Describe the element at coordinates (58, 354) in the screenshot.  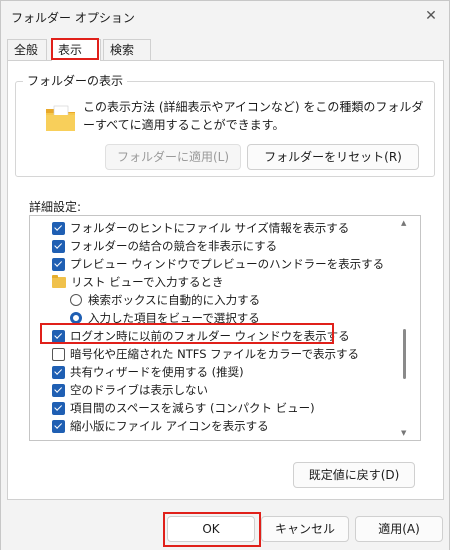
I see `checkbox-unchecked` at that location.